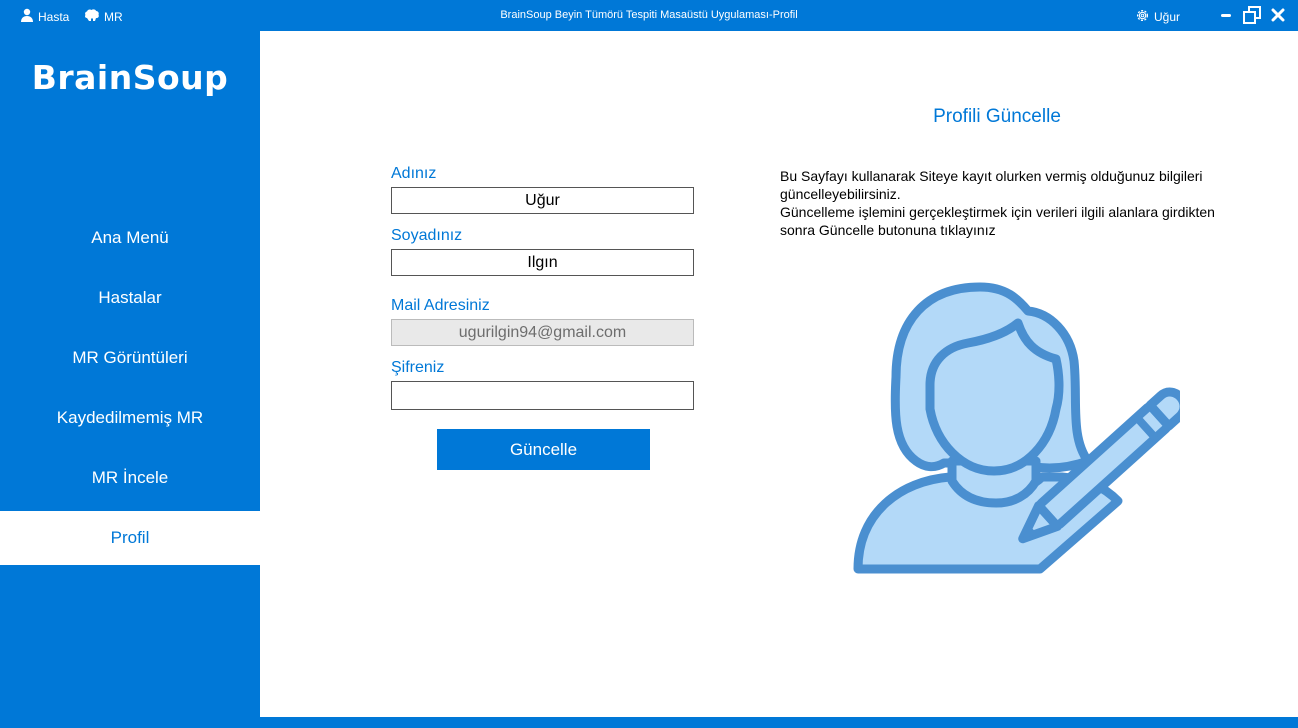  I want to click on password-label: Şifreniz, so click(418, 367).